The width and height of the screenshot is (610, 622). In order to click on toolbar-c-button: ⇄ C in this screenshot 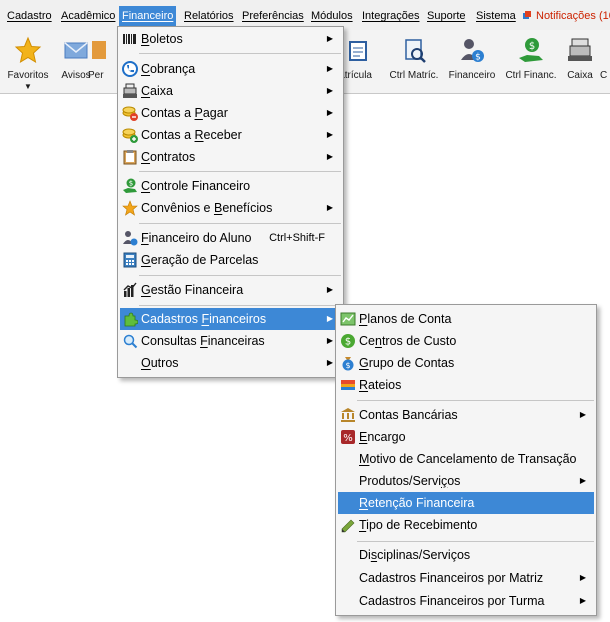, I will do `click(604, 61)`.